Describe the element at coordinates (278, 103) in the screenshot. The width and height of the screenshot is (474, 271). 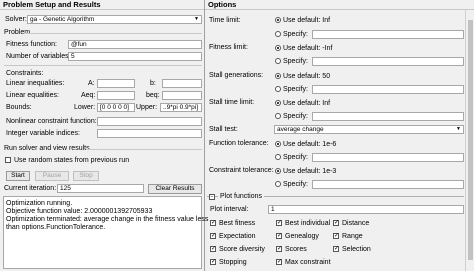
I see `stall-time-default-radio` at that location.